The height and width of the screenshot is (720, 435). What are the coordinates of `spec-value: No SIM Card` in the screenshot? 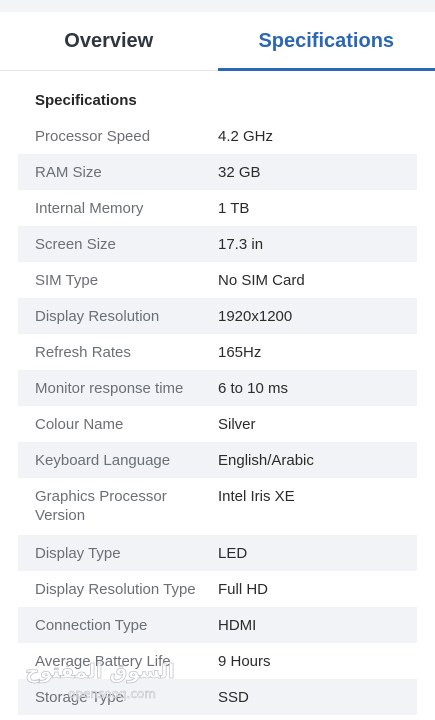 It's located at (261, 280).